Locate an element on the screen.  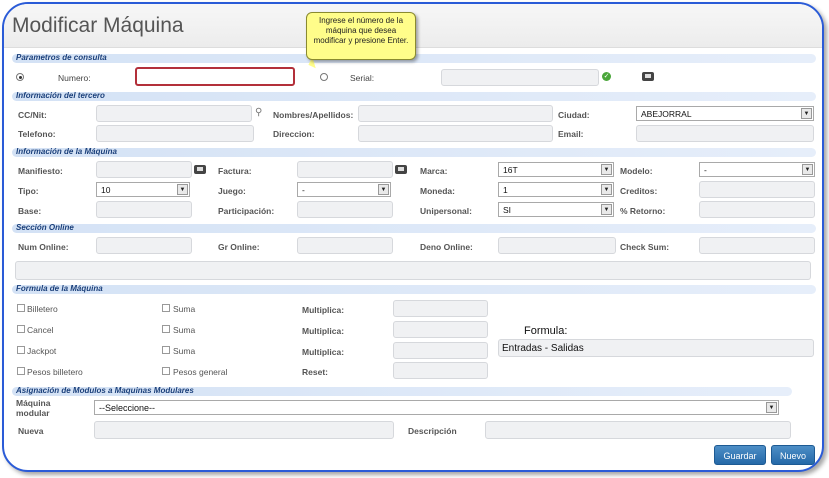
cancel-checkbox is located at coordinates (21, 329).